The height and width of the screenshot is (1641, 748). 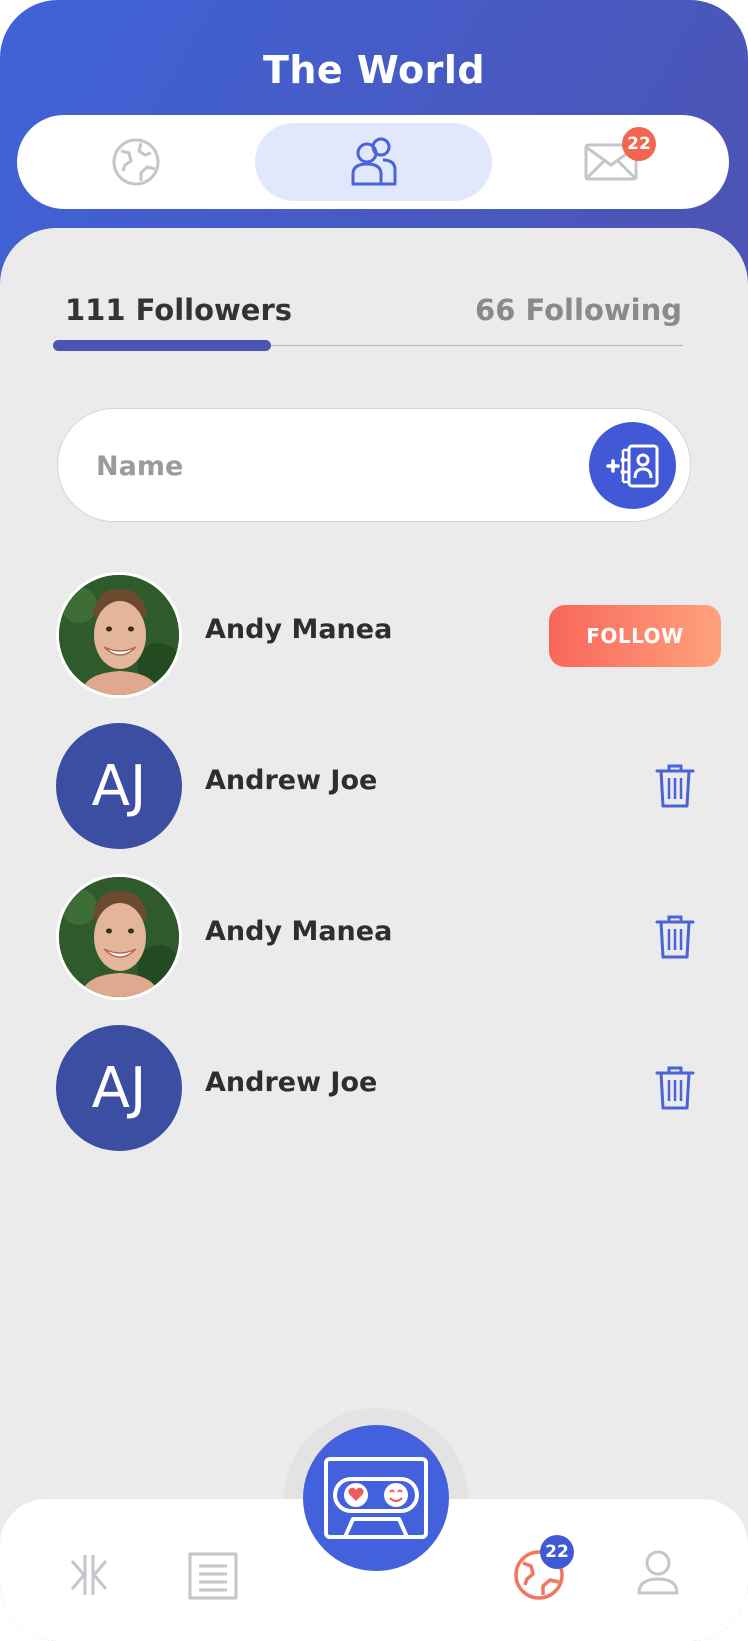 I want to click on cassette-icon, so click(x=376, y=1498).